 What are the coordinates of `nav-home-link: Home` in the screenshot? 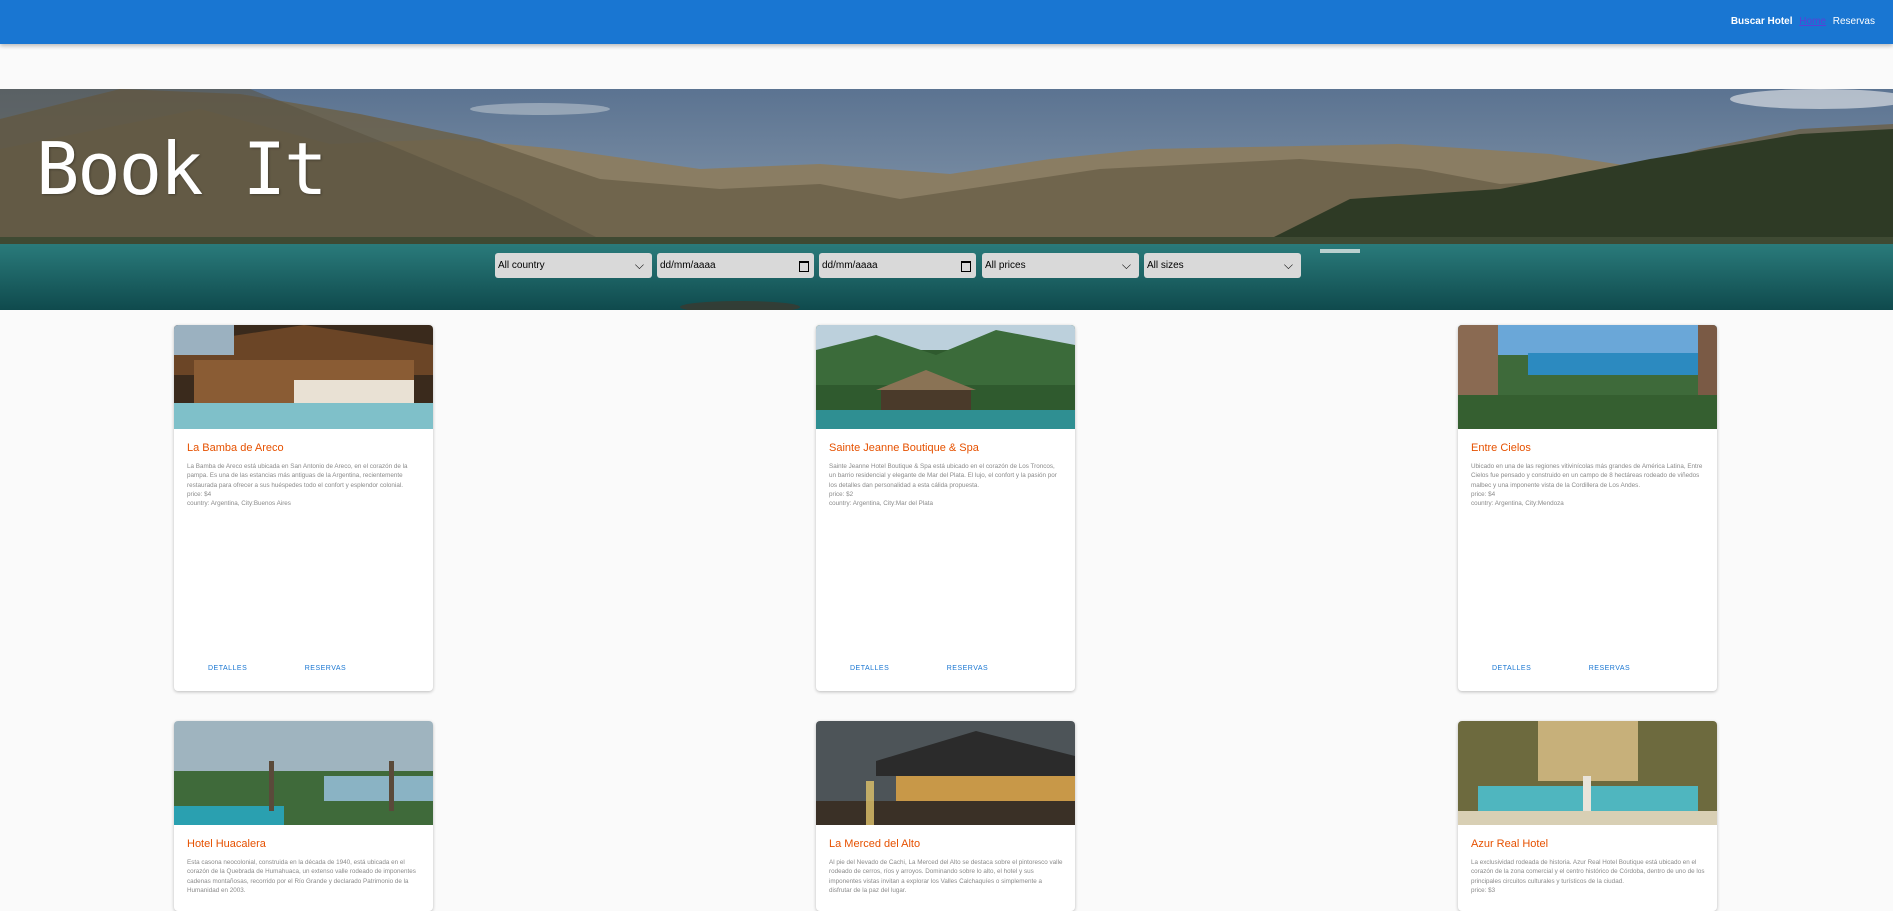 It's located at (1812, 21).